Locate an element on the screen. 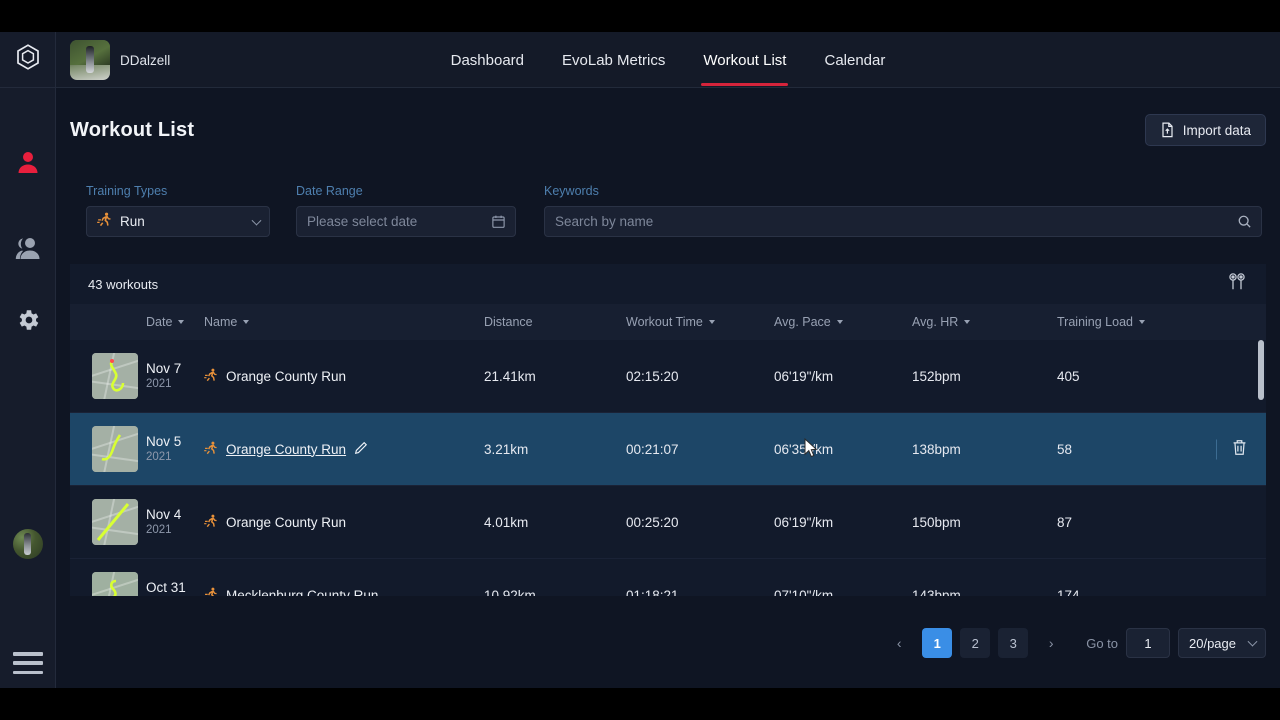 The width and height of the screenshot is (1280, 720). goto-page-input: 1 is located at coordinates (1148, 643).